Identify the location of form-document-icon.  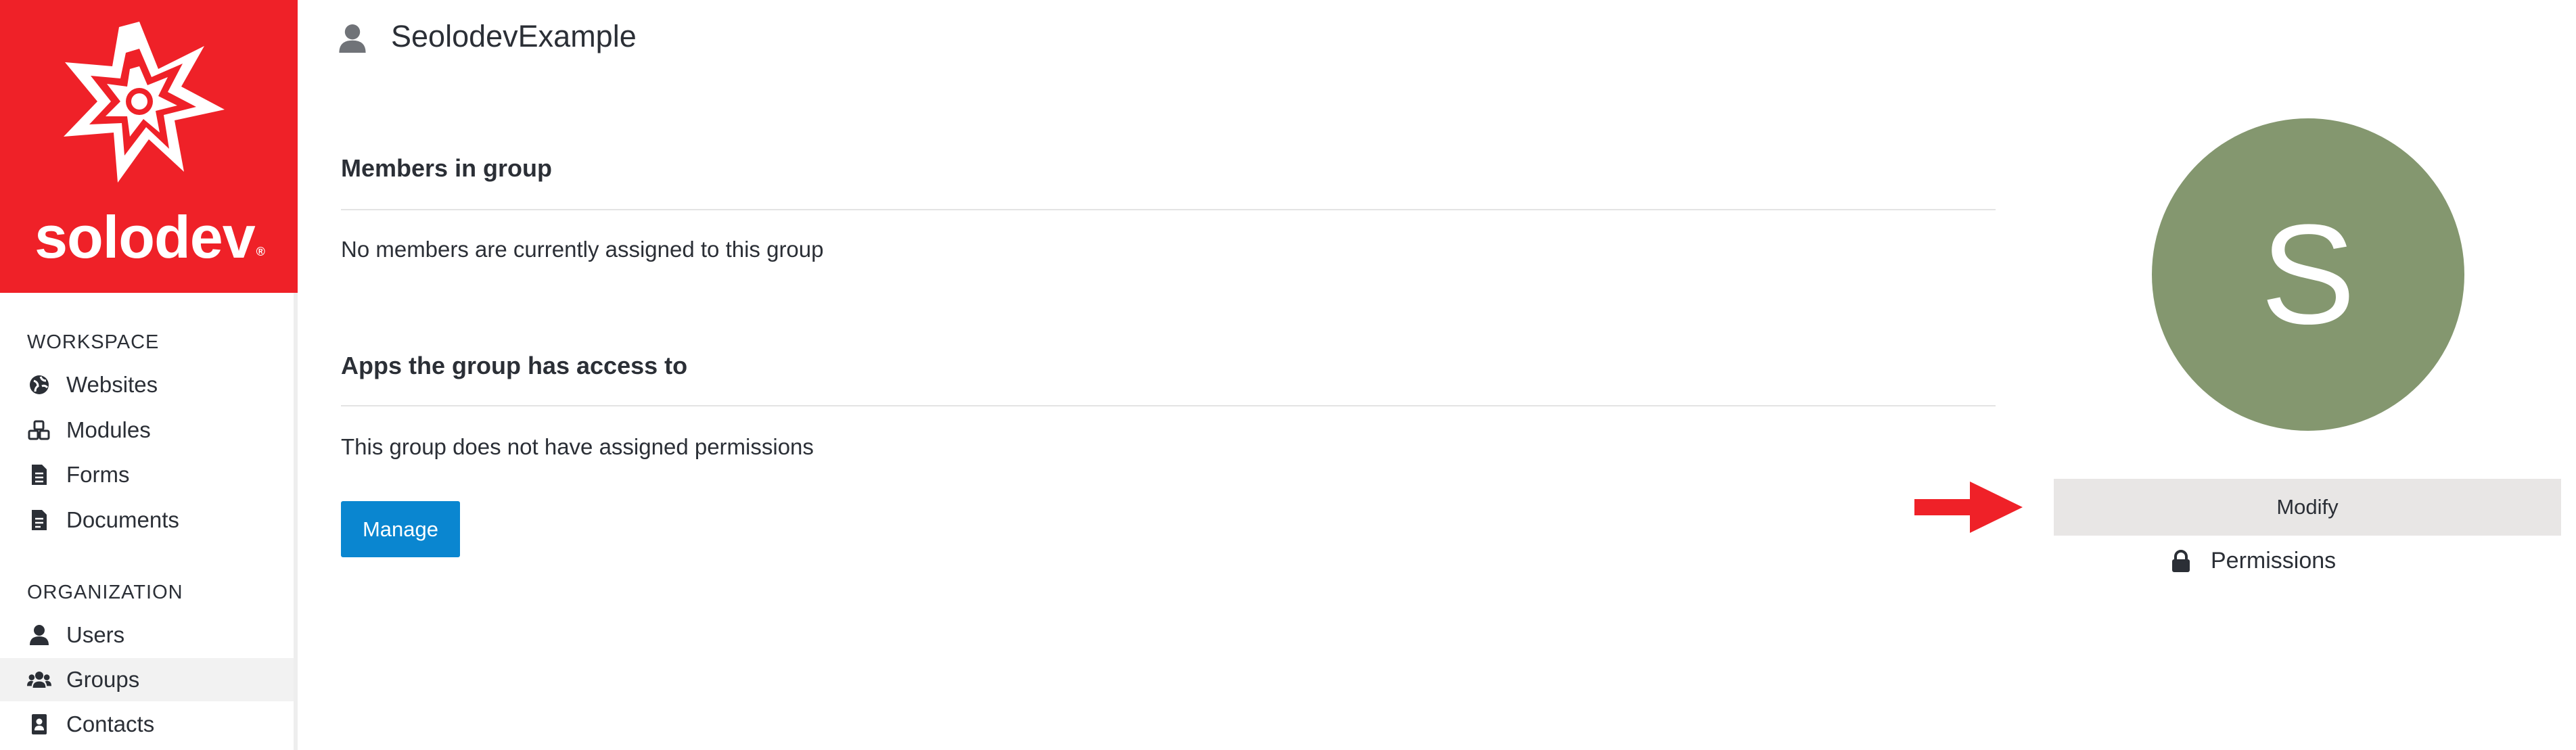
(39, 475).